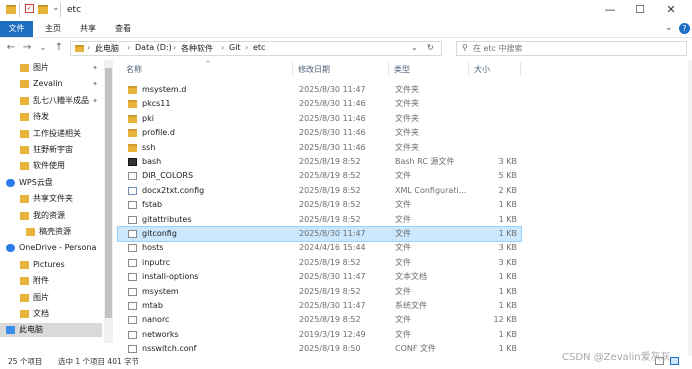 Image resolution: width=692 pixels, height=369 pixels. What do you see at coordinates (402, 69) in the screenshot?
I see `column-header-type: 类型` at bounding box center [402, 69].